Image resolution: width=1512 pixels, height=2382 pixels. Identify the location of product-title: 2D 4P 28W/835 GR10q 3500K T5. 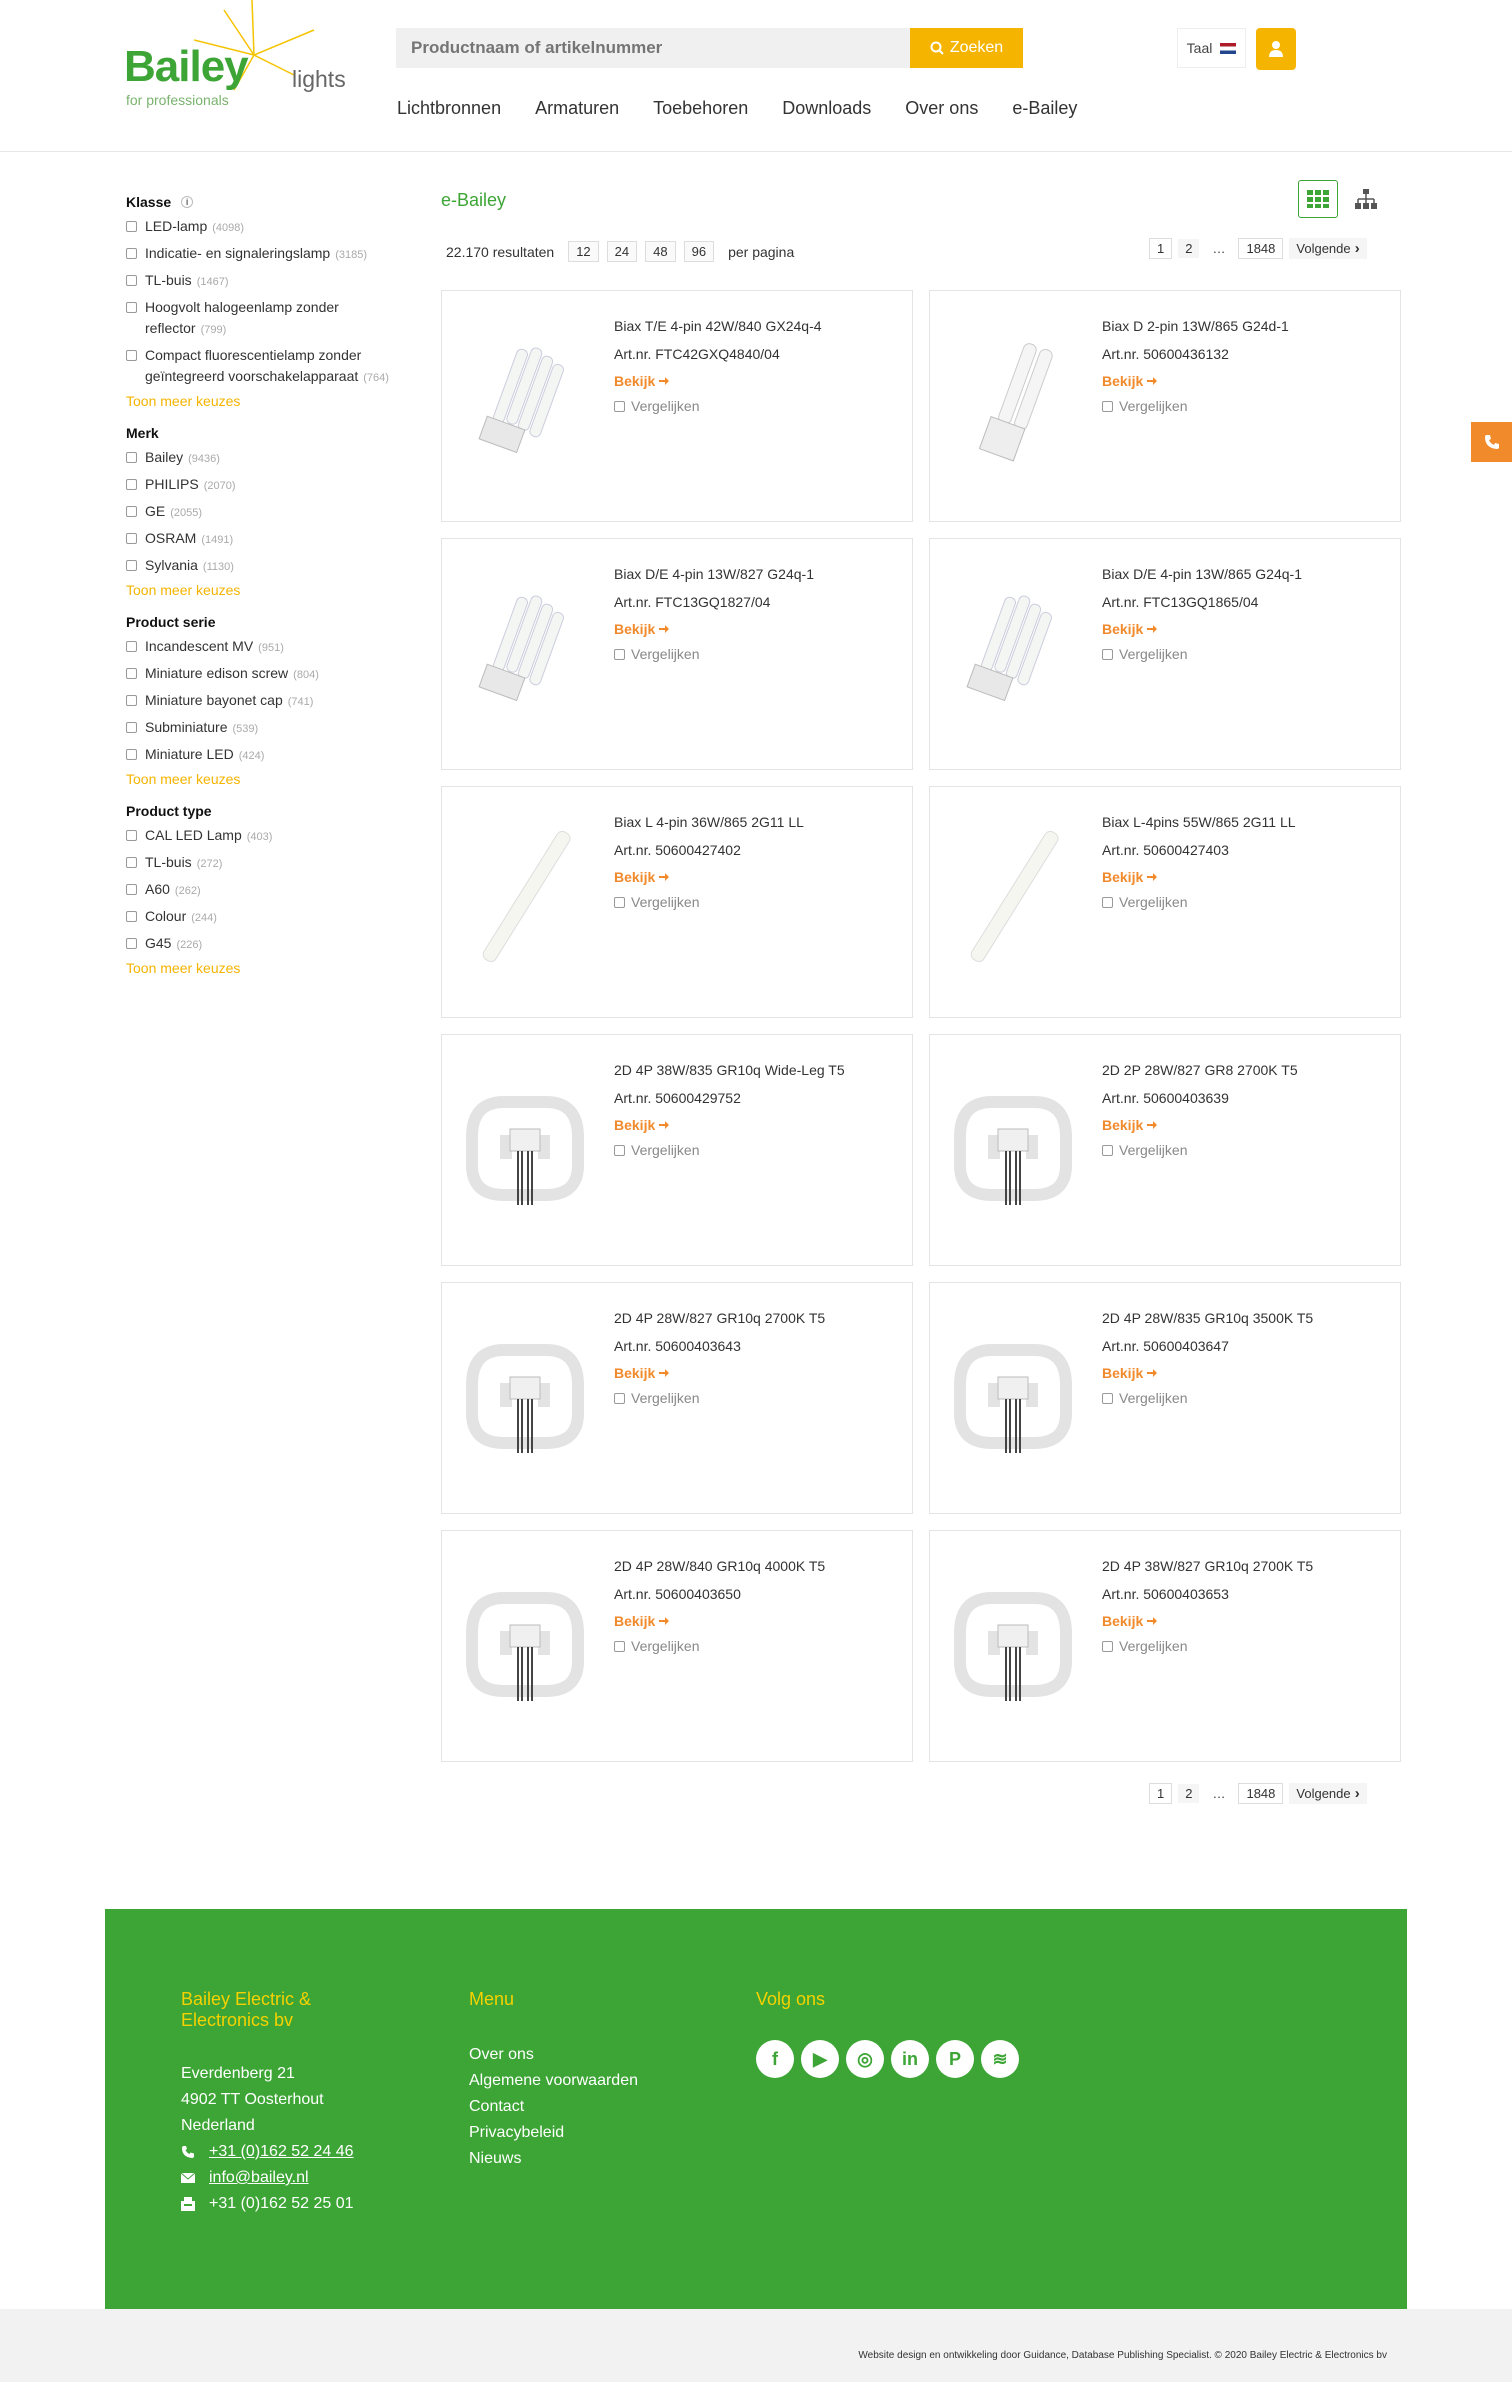
(1207, 1318).